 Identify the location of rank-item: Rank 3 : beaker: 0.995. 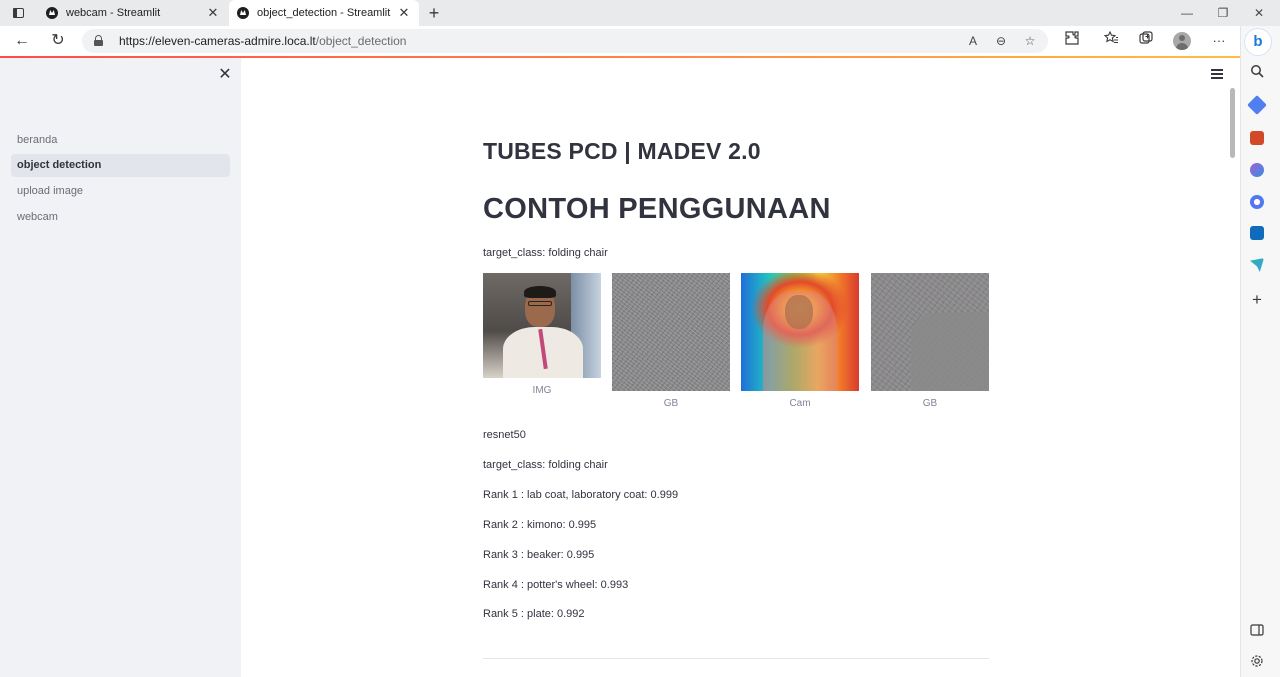
(539, 555).